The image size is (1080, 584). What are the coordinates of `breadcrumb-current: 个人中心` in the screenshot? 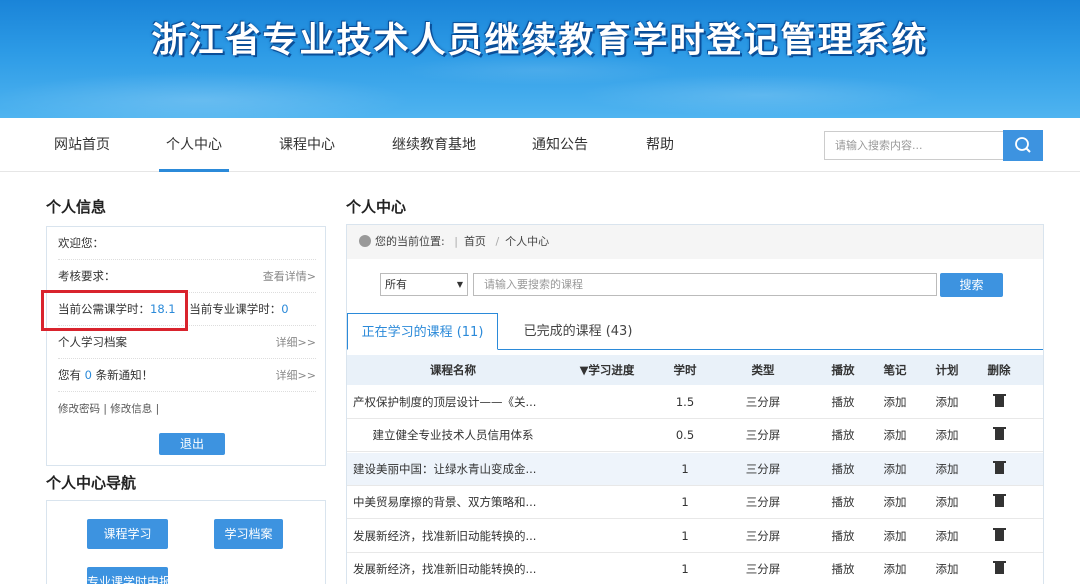 It's located at (527, 241).